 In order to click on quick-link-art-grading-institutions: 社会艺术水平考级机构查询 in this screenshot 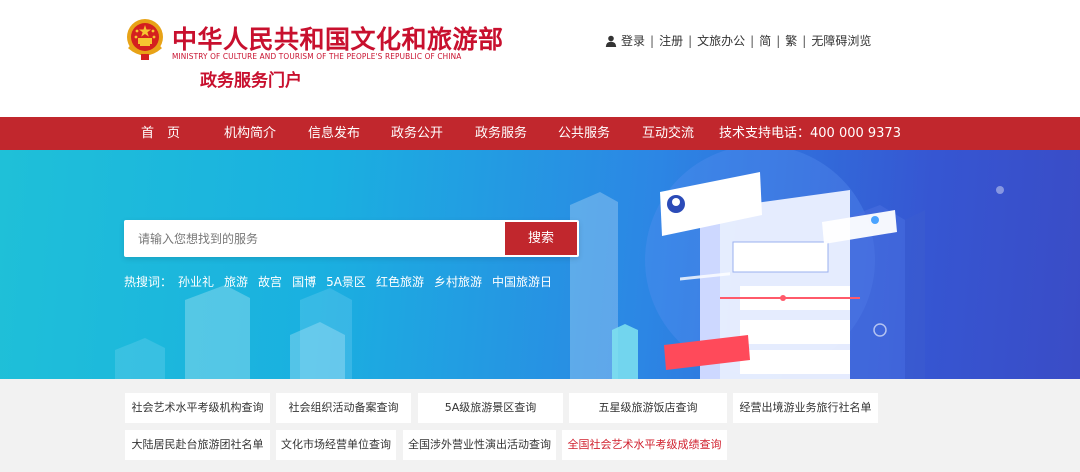, I will do `click(197, 408)`.